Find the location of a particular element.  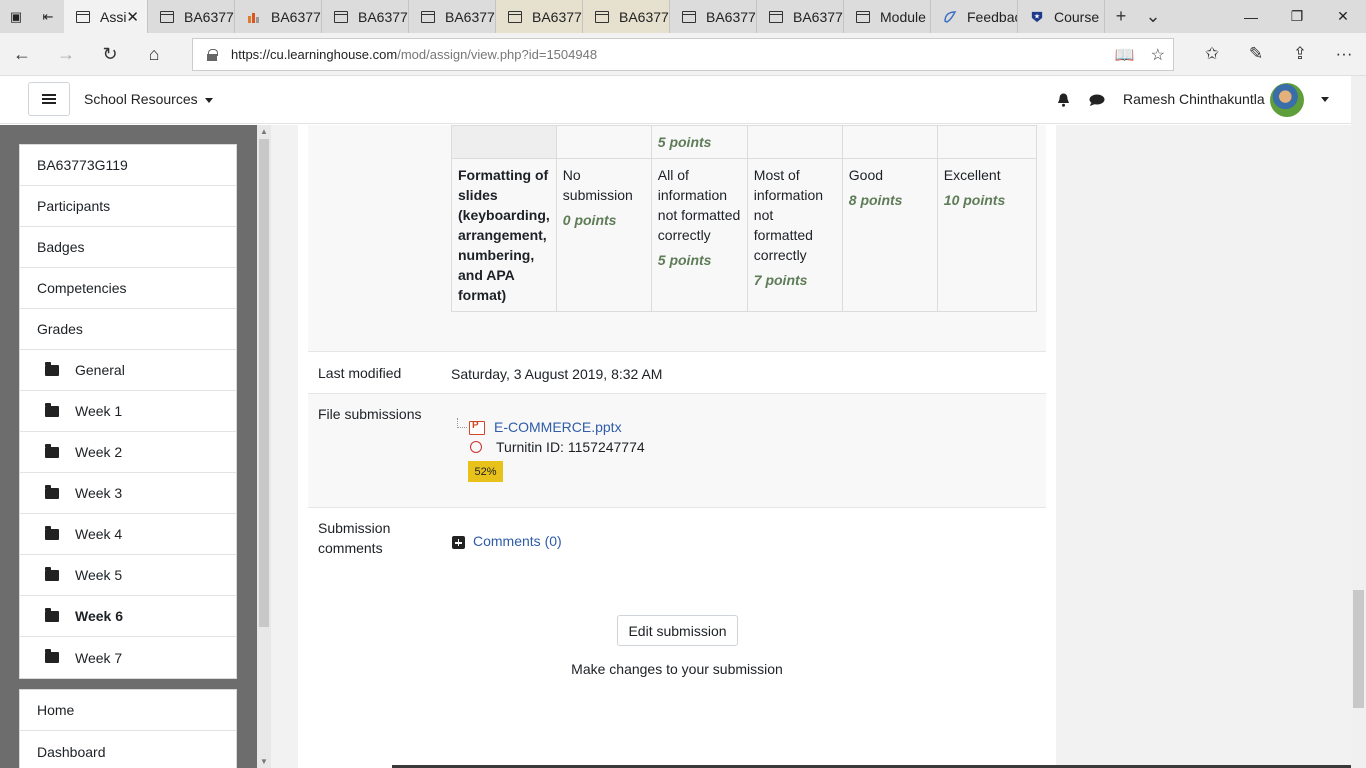

forward-icon: → is located at coordinates (66, 54).